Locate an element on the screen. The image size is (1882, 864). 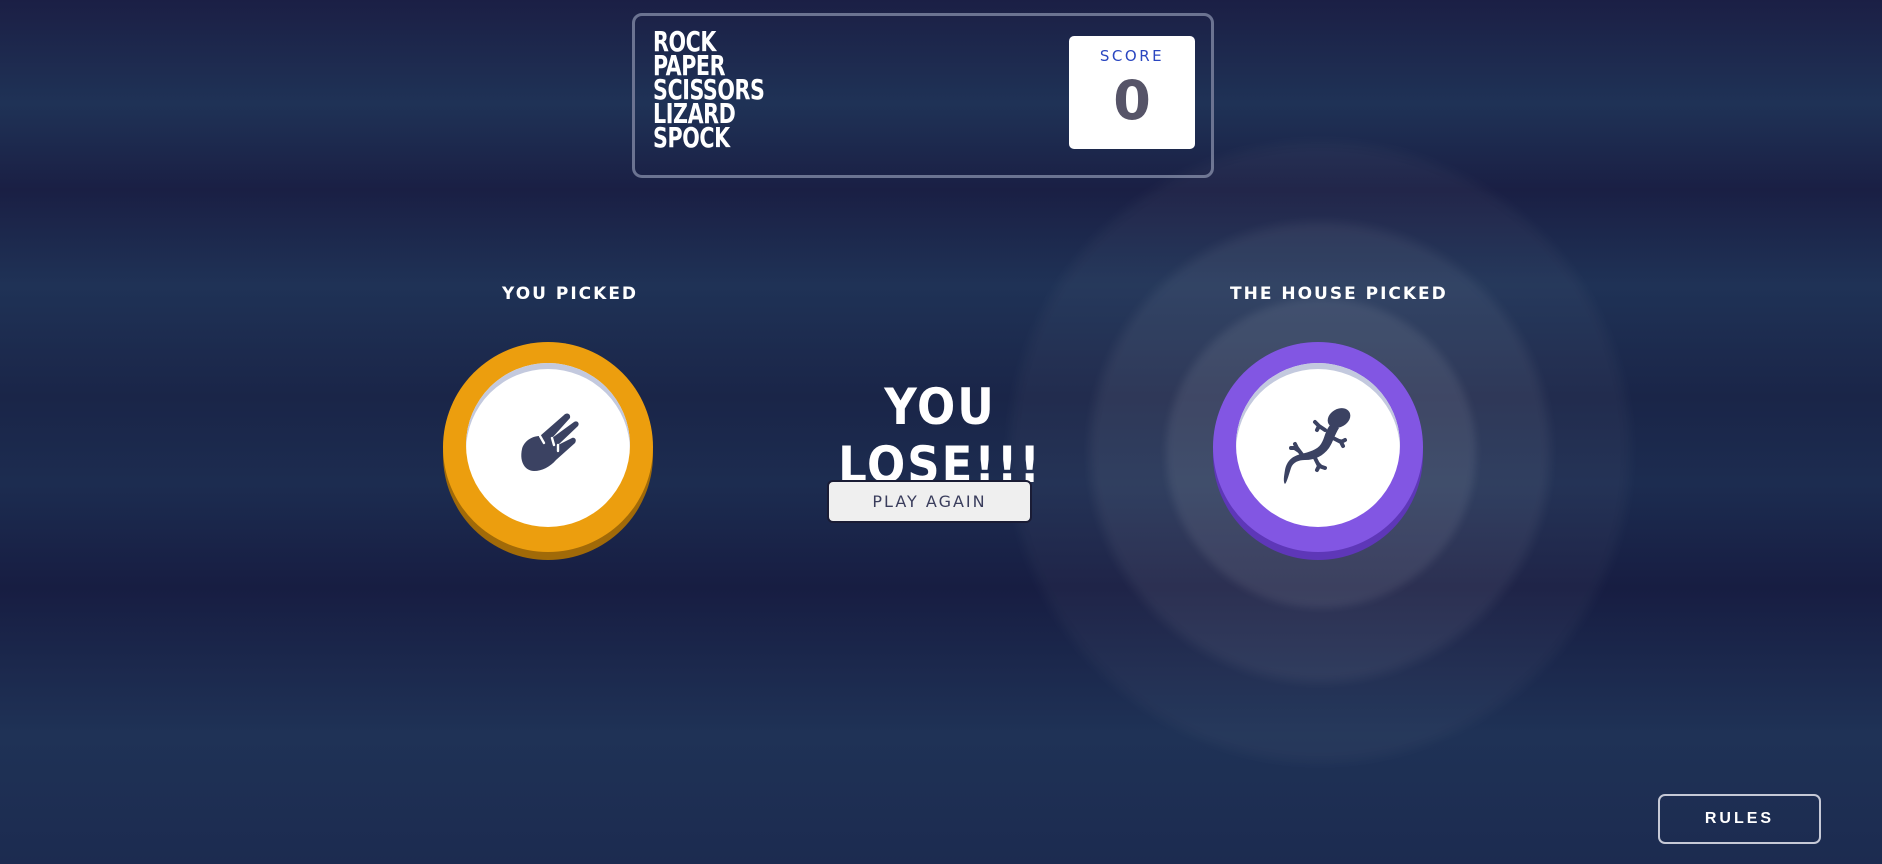
scissors-hand-icon is located at coordinates (550, 442).